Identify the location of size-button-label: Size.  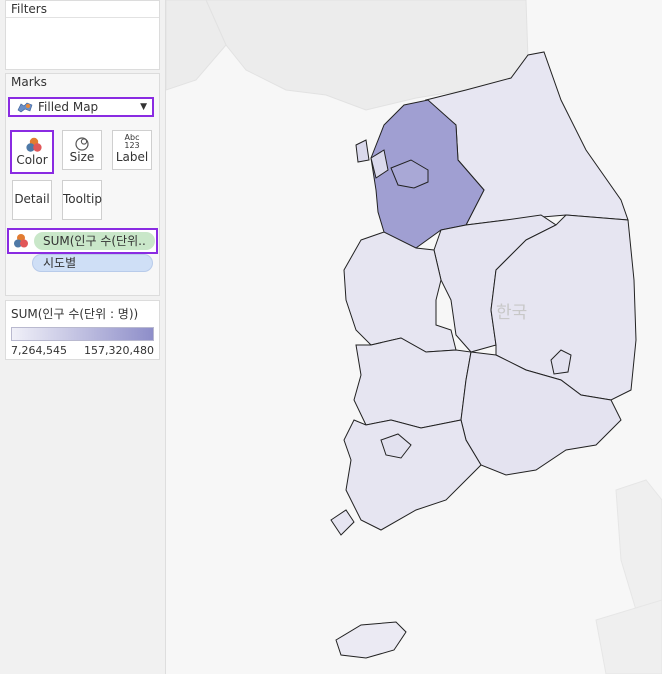
(82, 157).